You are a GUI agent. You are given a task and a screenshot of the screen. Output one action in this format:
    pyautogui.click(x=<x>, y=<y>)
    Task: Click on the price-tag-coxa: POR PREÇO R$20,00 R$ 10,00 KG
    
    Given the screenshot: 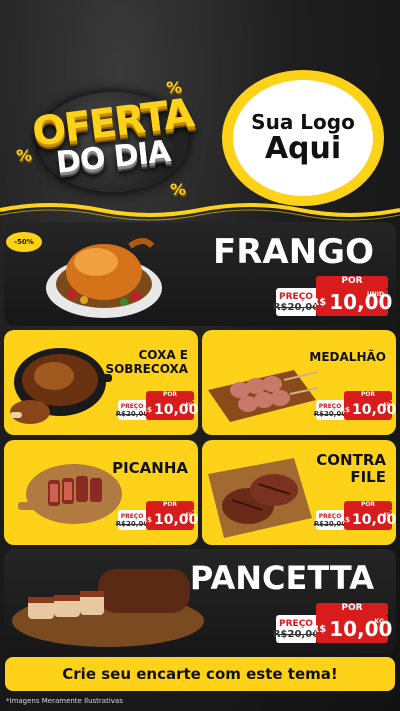 What is the action you would take?
    pyautogui.click(x=157, y=405)
    